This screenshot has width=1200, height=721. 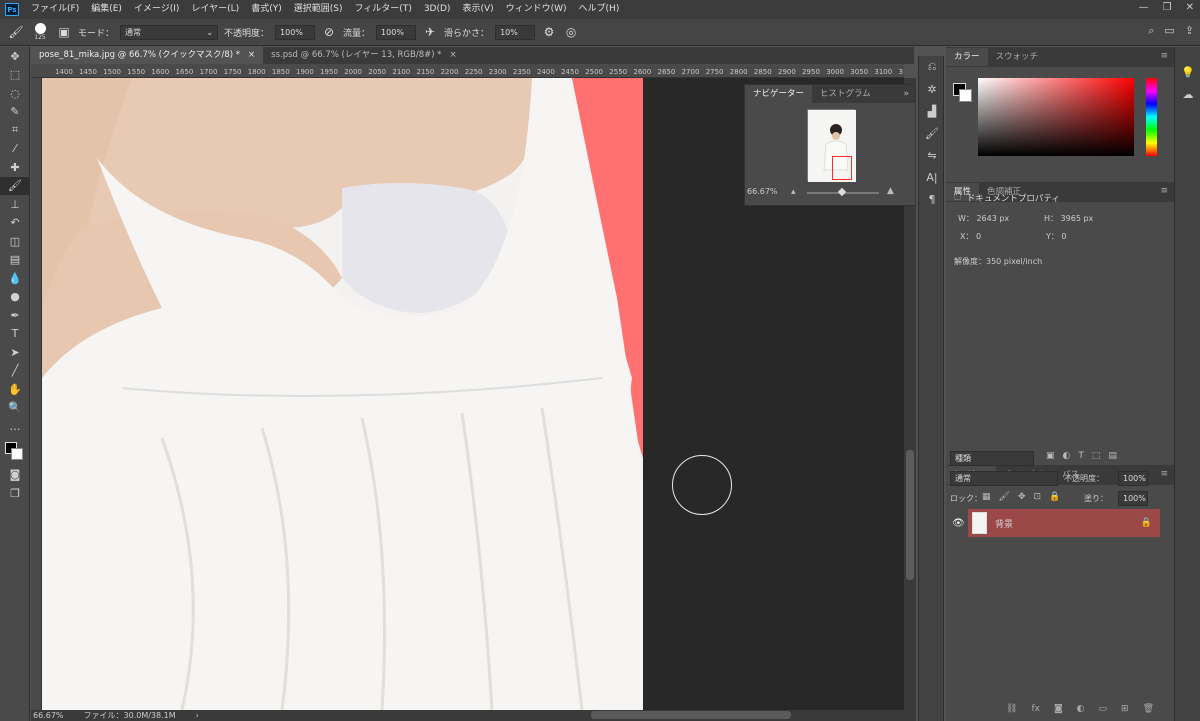 What do you see at coordinates (932, 111) in the screenshot?
I see `histogram-icon: ▟` at bounding box center [932, 111].